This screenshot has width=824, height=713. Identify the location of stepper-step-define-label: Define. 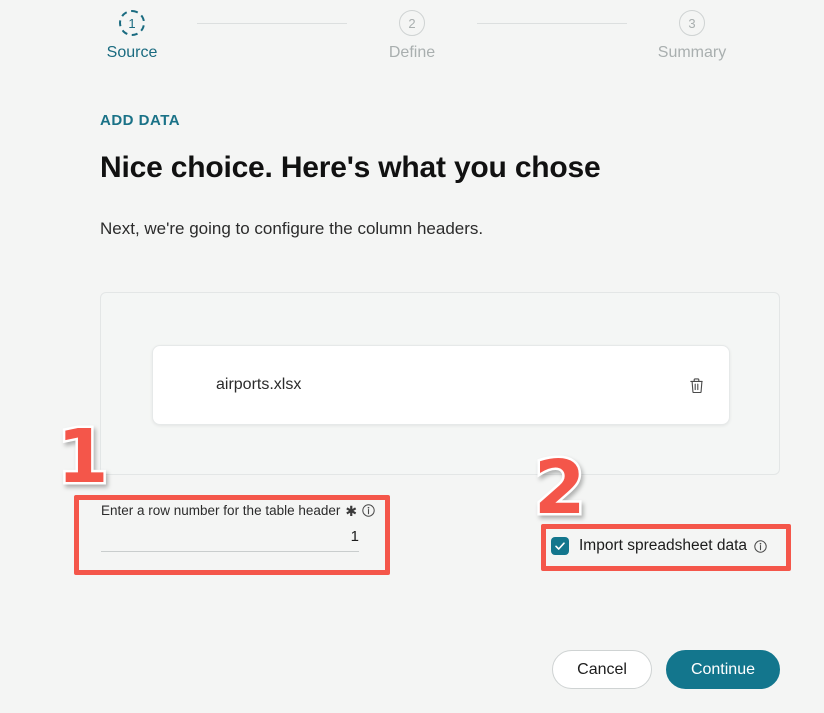
(412, 52).